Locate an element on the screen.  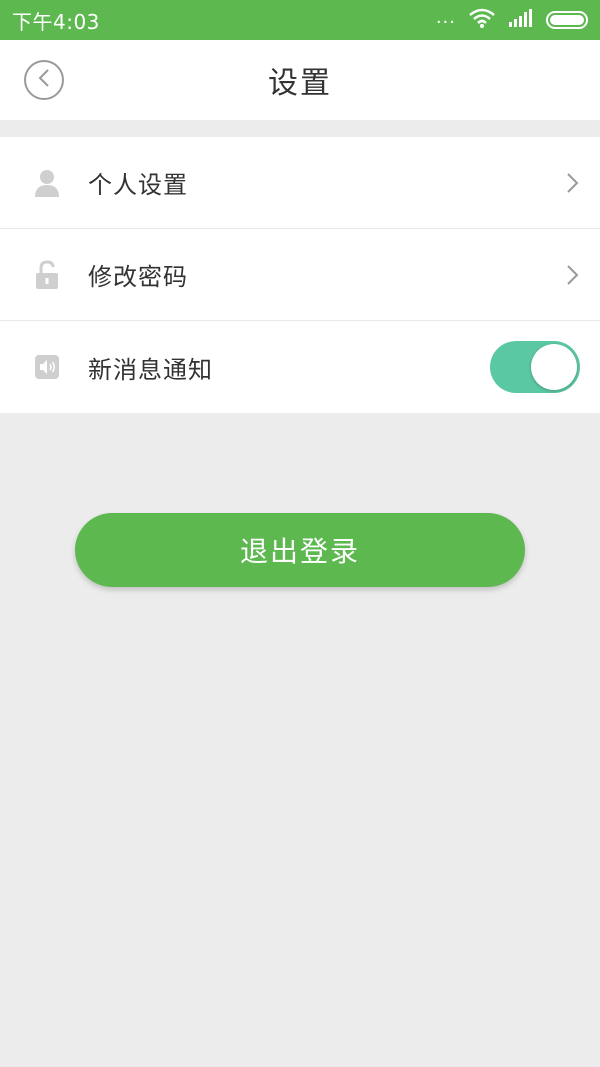
lock-icon is located at coordinates (47, 274).